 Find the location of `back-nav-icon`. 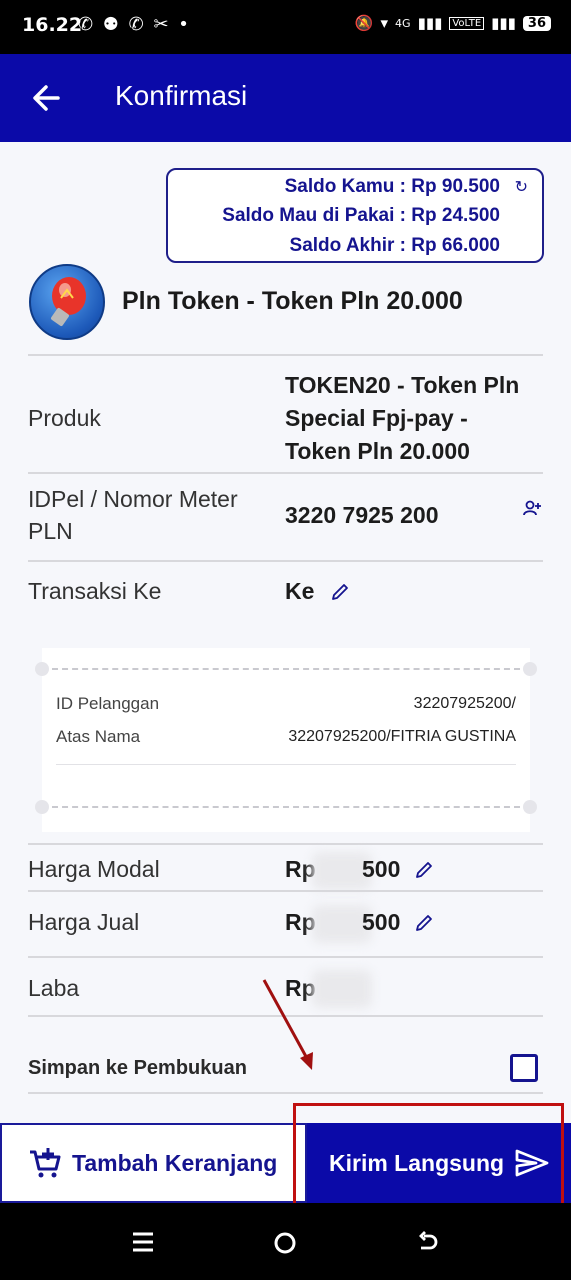

back-nav-icon is located at coordinates (428, 1243).